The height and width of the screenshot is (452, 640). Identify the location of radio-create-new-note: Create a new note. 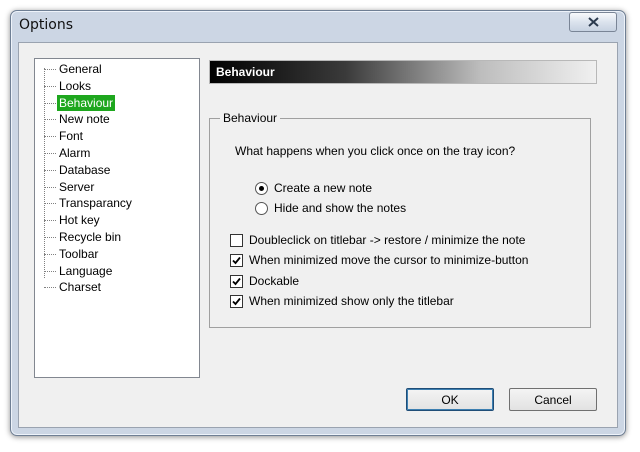
(313, 188).